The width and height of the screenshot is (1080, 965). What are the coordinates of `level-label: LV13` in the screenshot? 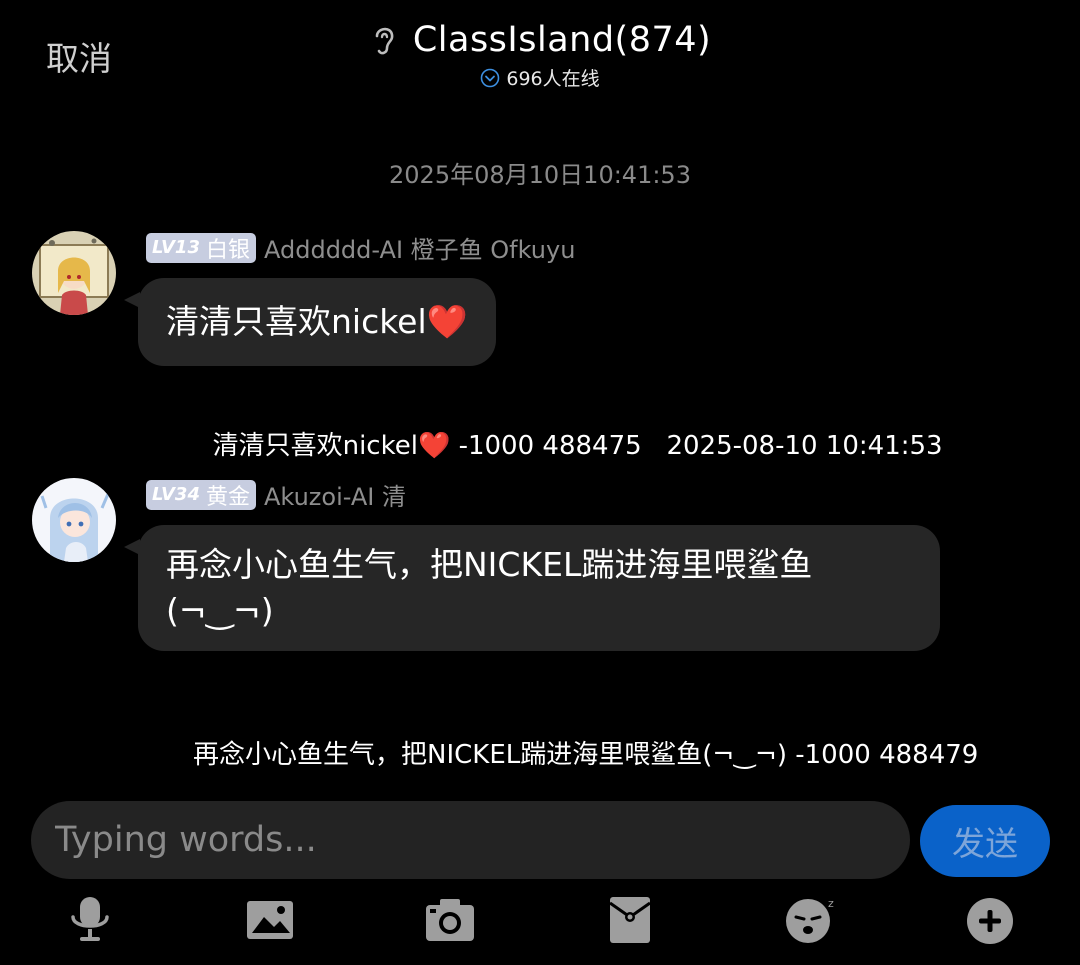 It's located at (176, 247).